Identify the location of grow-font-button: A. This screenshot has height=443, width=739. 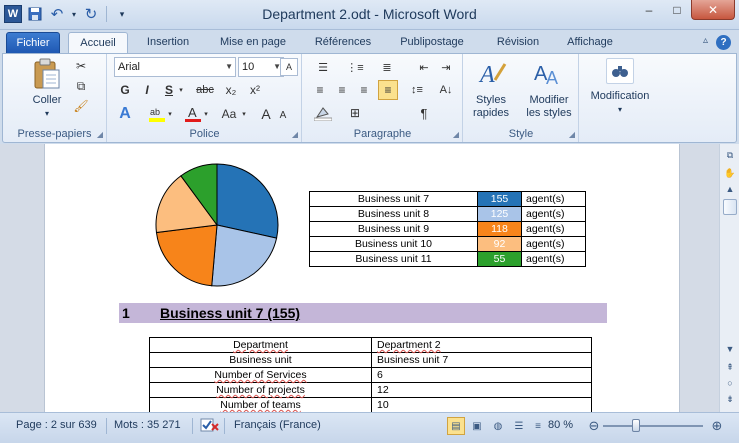
(266, 114).